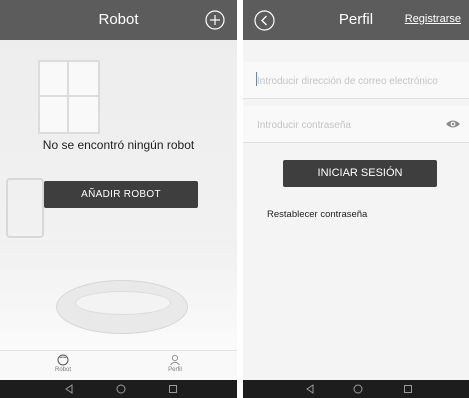 The width and height of the screenshot is (469, 398). Describe the element at coordinates (215, 20) in the screenshot. I see `plus-circle-icon` at that location.